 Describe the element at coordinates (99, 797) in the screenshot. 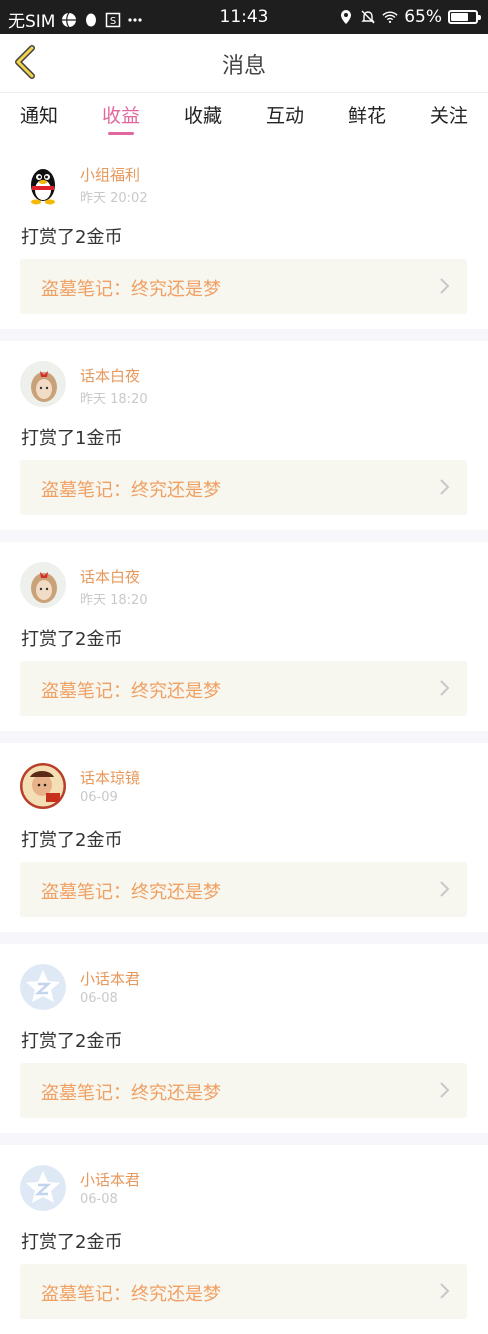

I see `timestamp: 06-09` at that location.